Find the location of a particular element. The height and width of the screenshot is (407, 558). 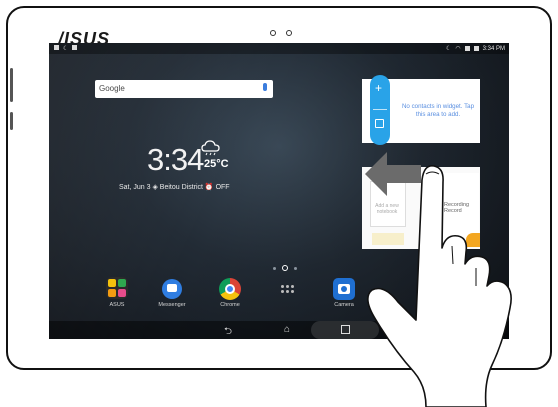

front-camera-icon is located at coordinates (273, 33).